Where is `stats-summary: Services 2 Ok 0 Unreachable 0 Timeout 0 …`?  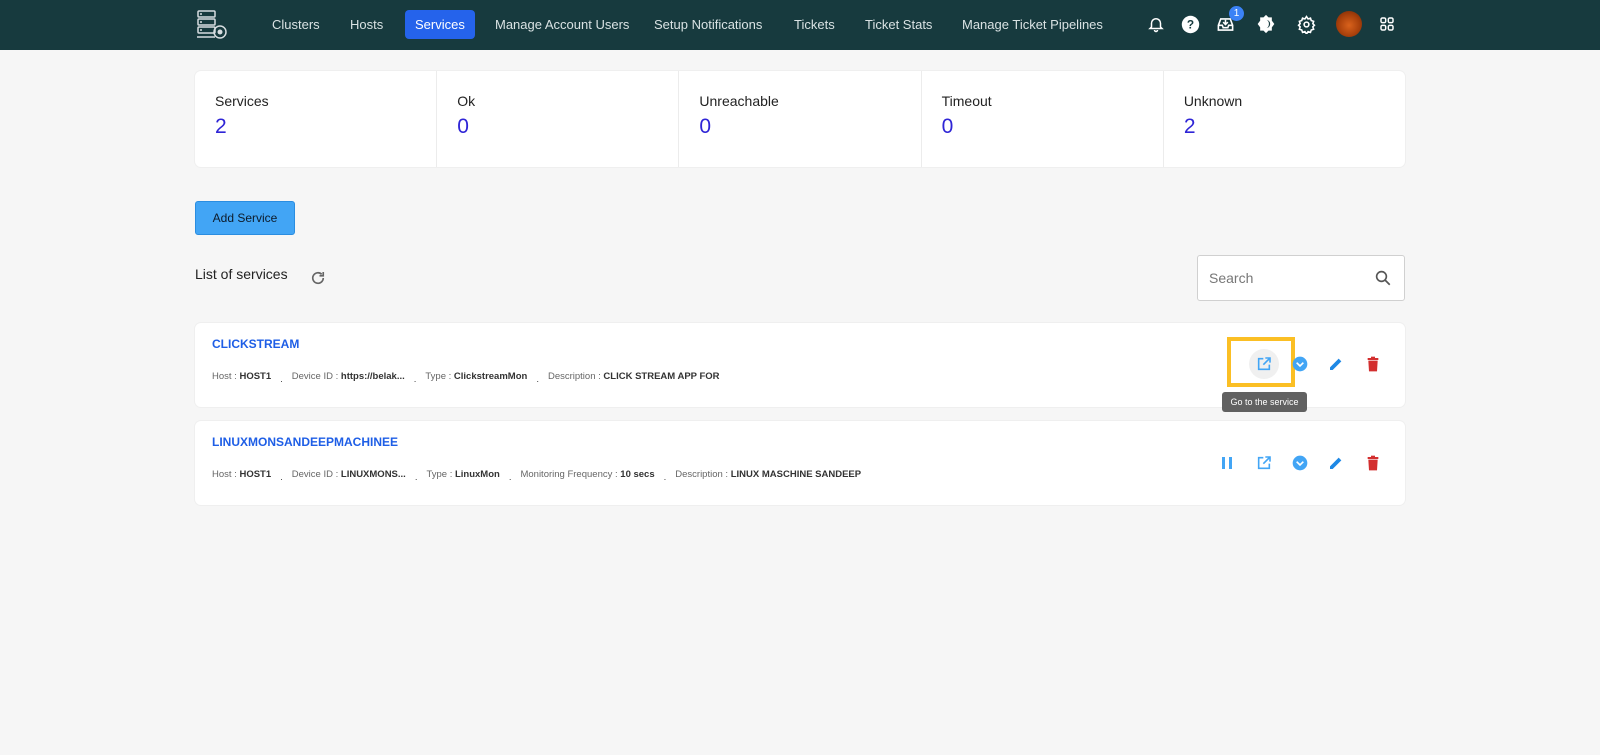 stats-summary: Services 2 Ok 0 Unreachable 0 Timeout 0 … is located at coordinates (800, 119).